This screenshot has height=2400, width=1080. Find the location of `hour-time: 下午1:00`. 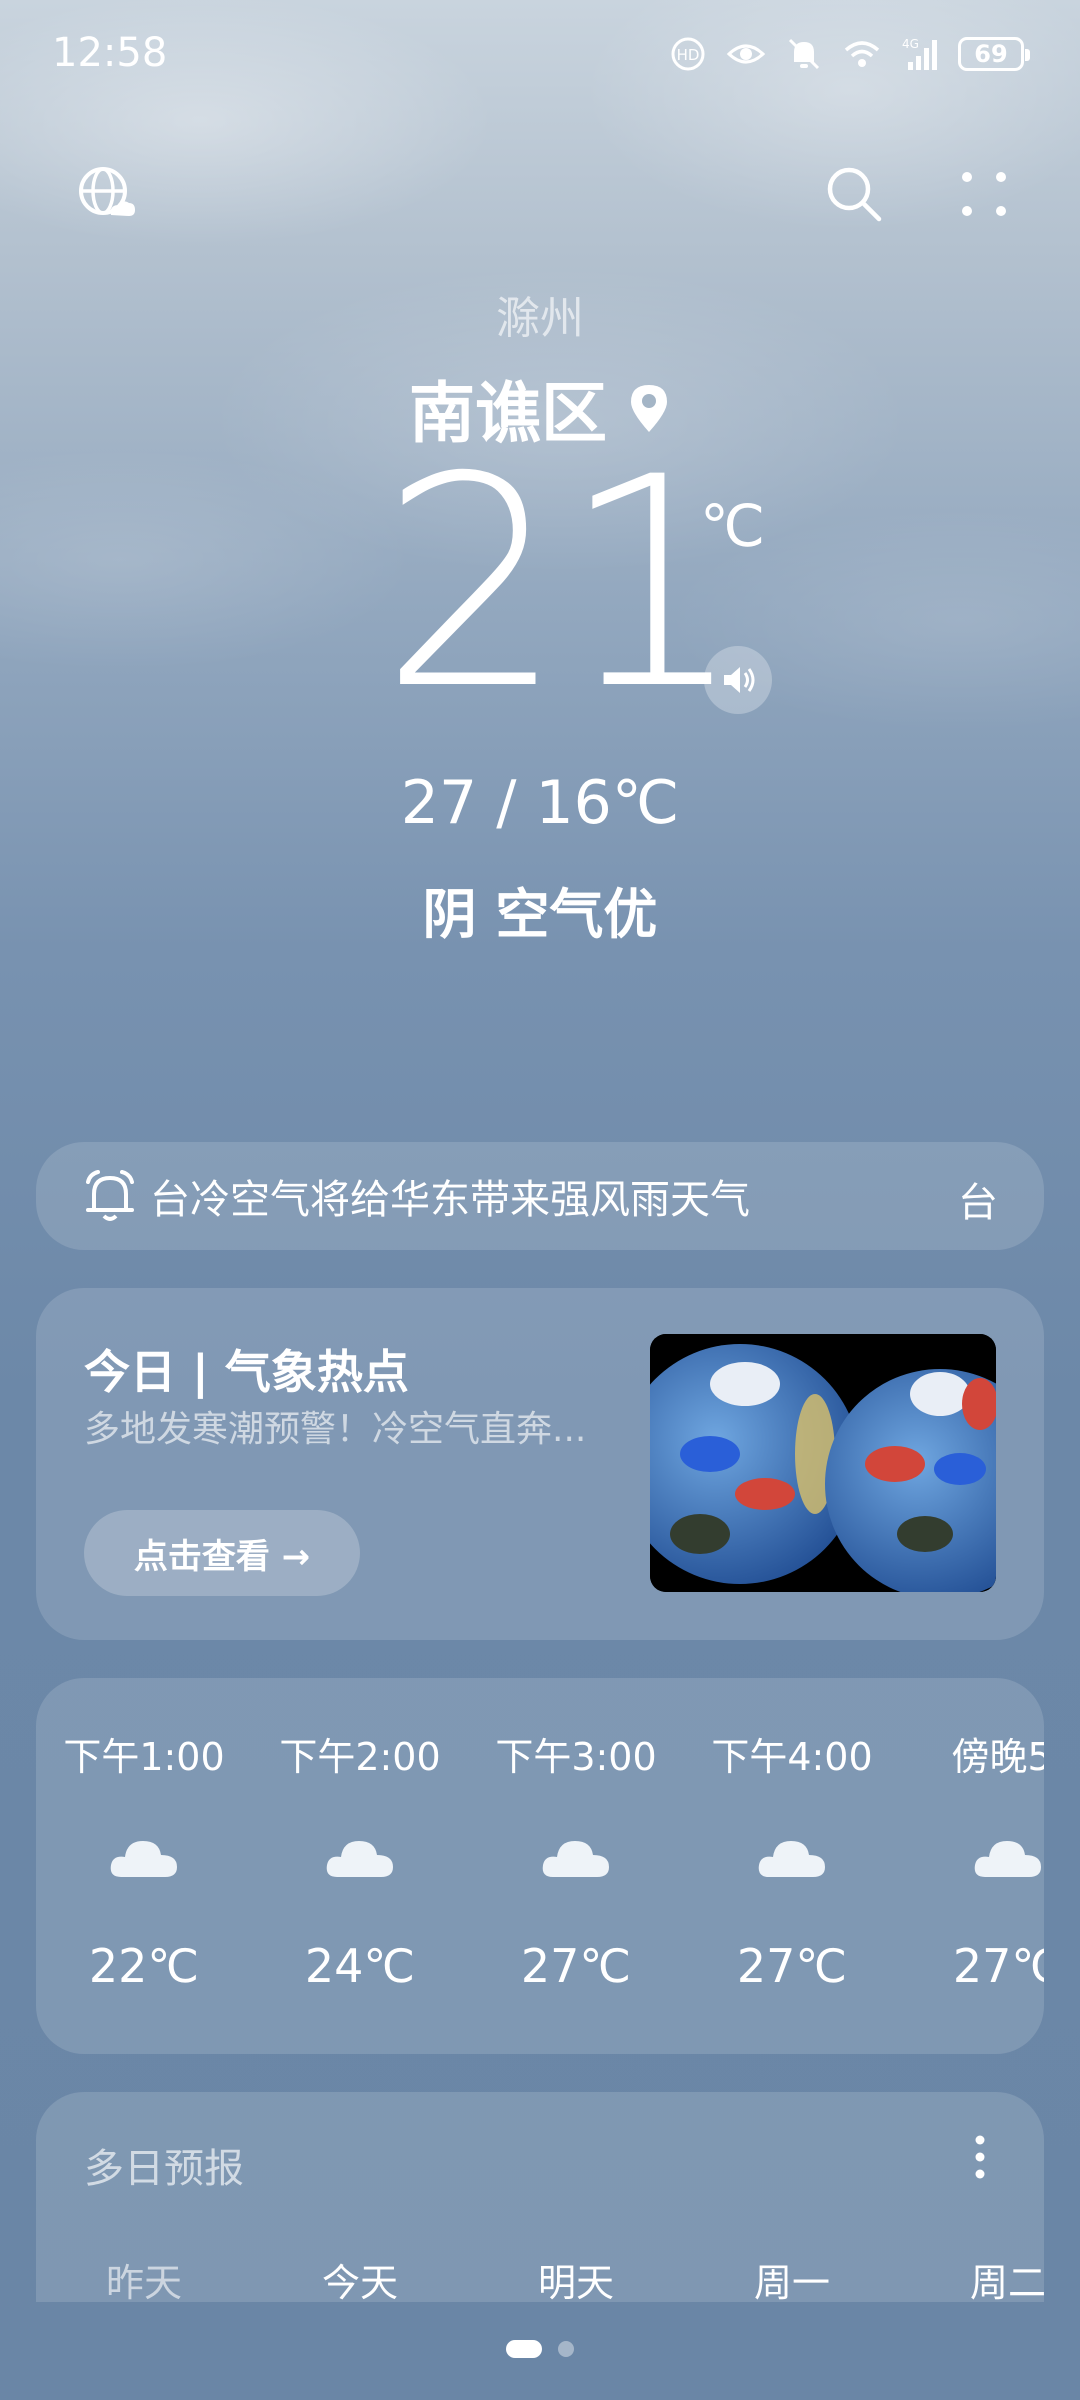

hour-time: 下午1:00 is located at coordinates (144, 1757).